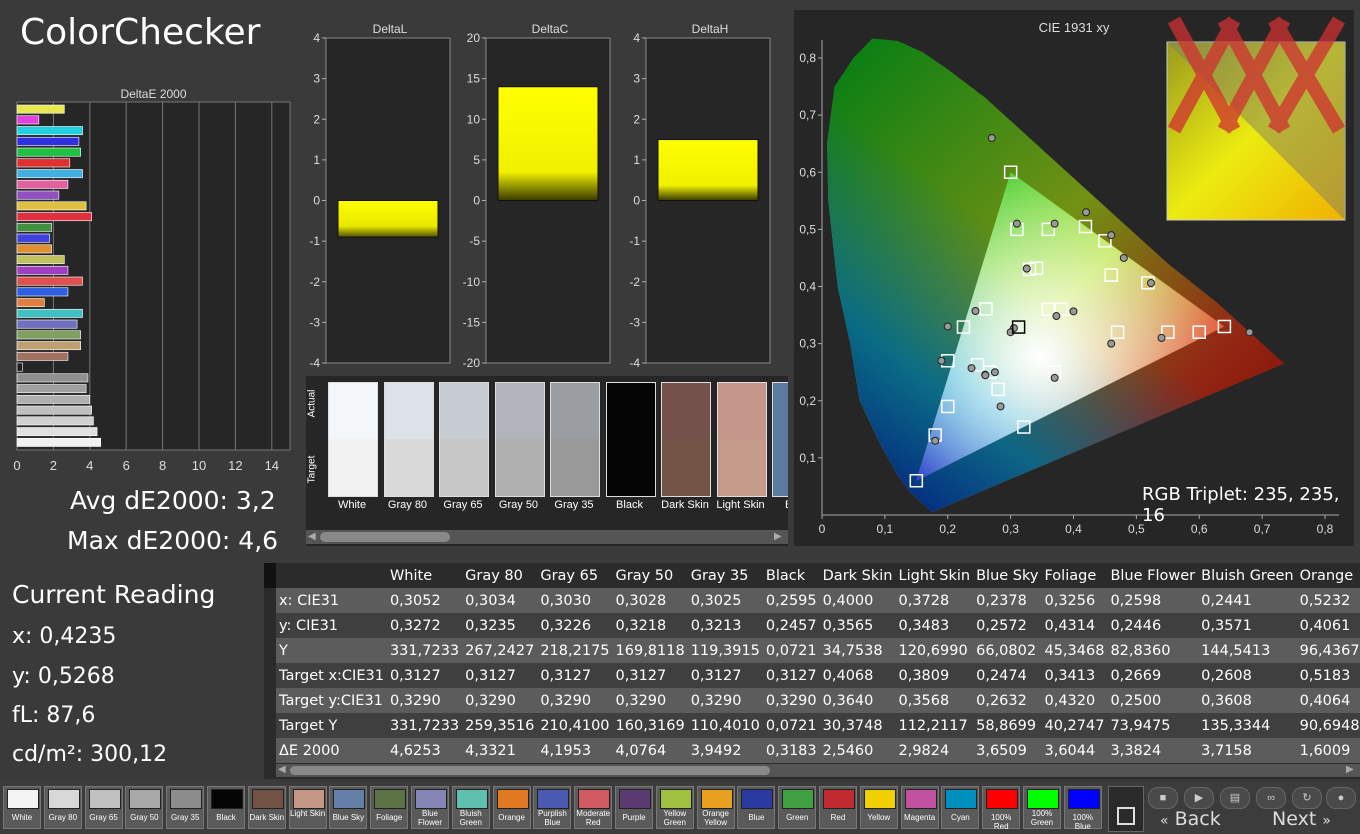 The image size is (1360, 834). I want to click on patch-button: 100% Blue, so click(1082, 808).